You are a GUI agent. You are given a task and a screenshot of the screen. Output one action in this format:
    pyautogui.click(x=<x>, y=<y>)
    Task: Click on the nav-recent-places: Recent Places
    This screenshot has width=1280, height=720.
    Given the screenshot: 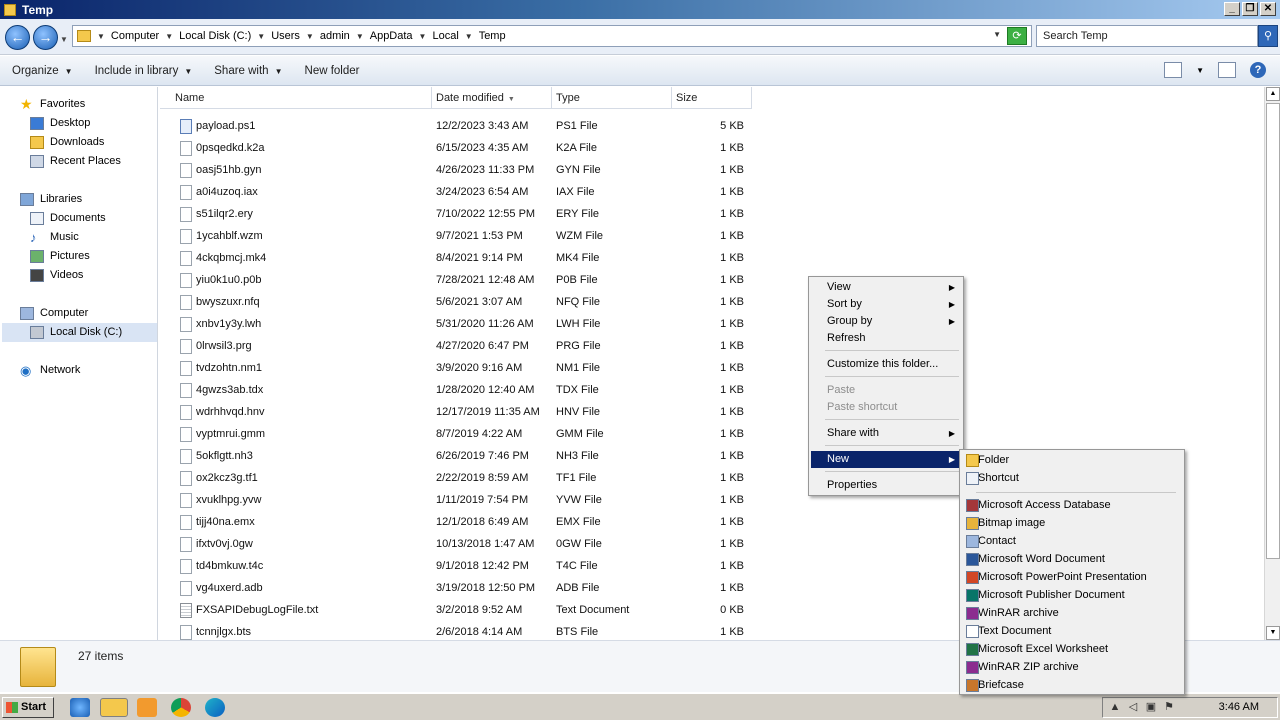 What is the action you would take?
    pyautogui.click(x=75, y=161)
    